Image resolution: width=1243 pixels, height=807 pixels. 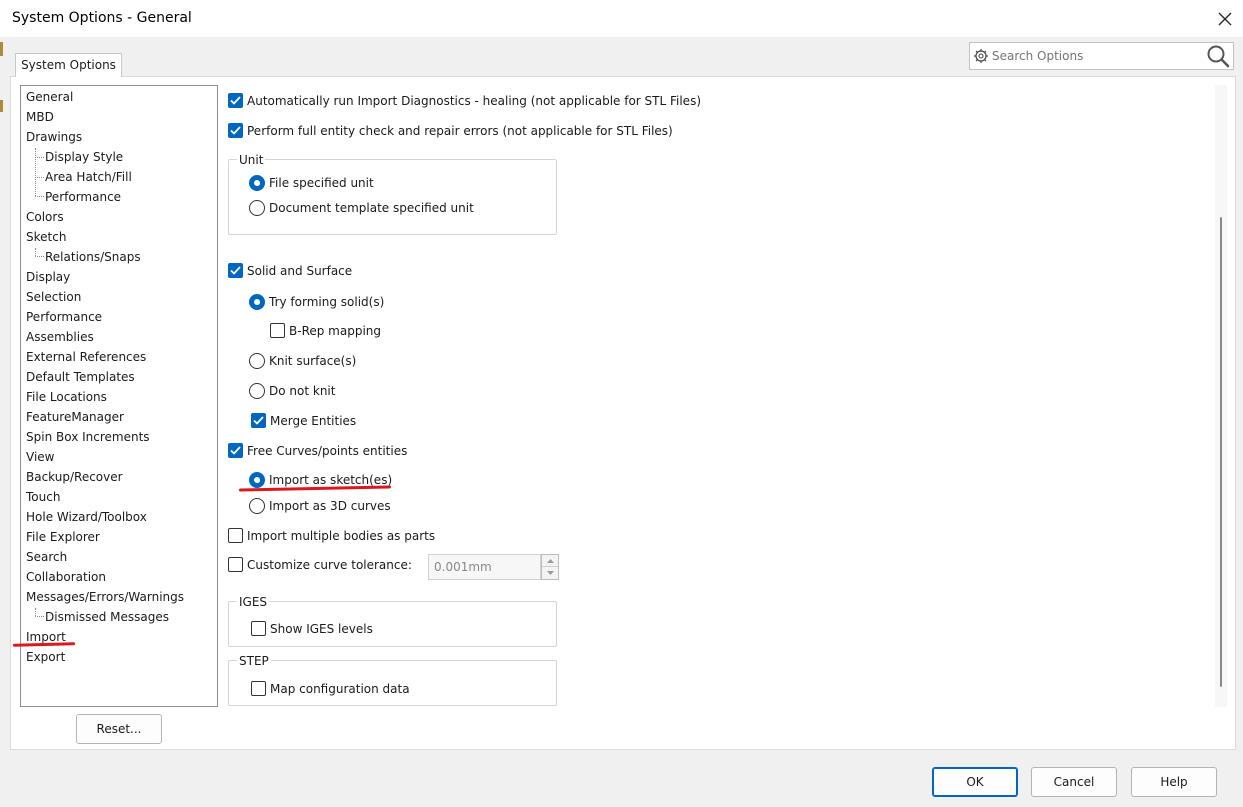 I want to click on unit-file-option: File specified unit, so click(x=311, y=183).